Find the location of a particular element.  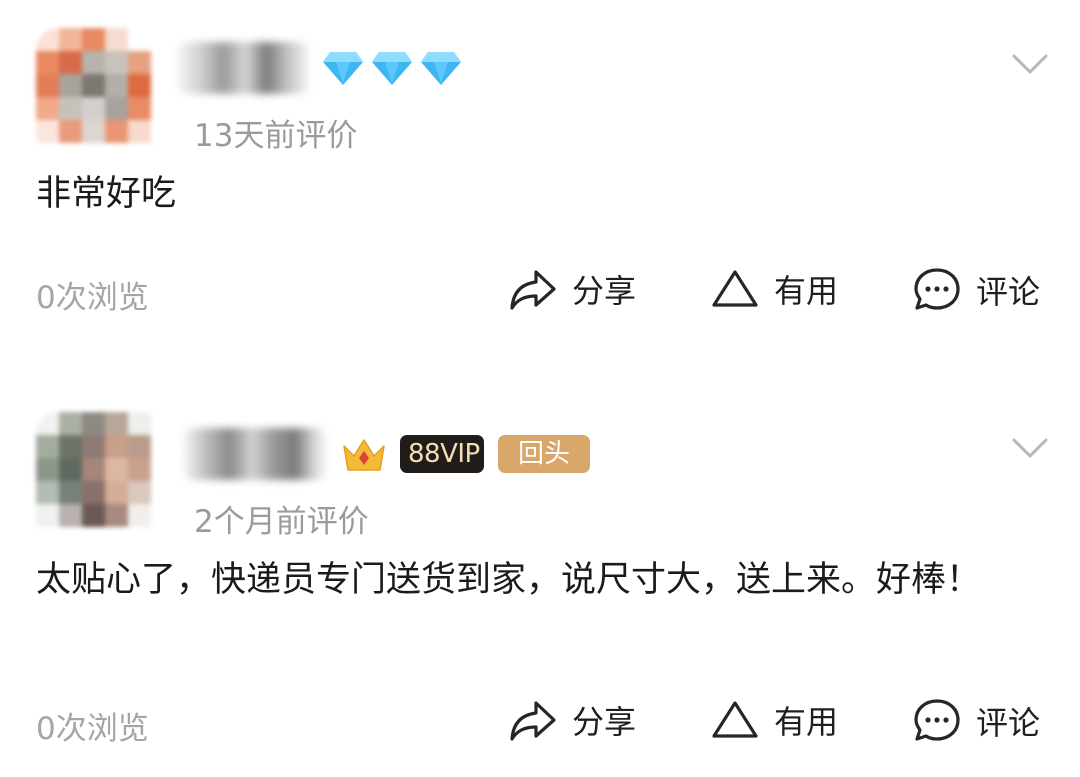

share-button: 分享 is located at coordinates (572, 720).